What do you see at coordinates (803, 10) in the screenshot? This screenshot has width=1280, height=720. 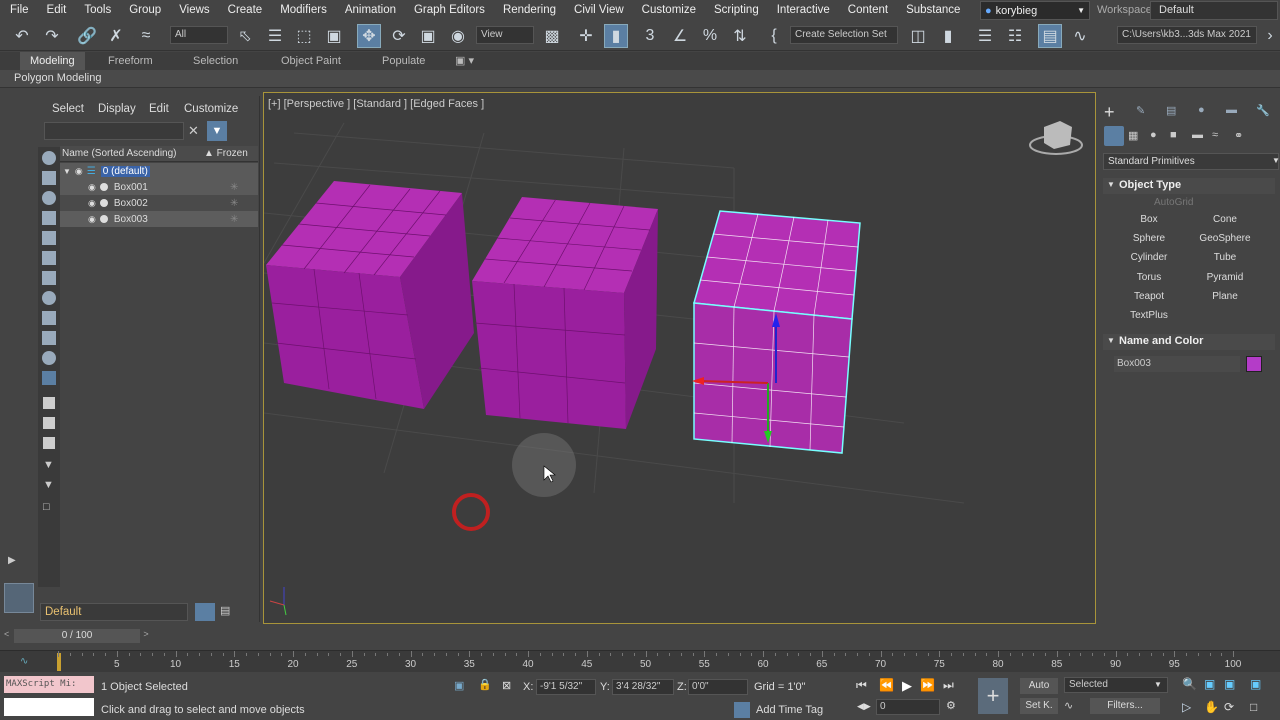 I see `menu-interactive: Interactive` at bounding box center [803, 10].